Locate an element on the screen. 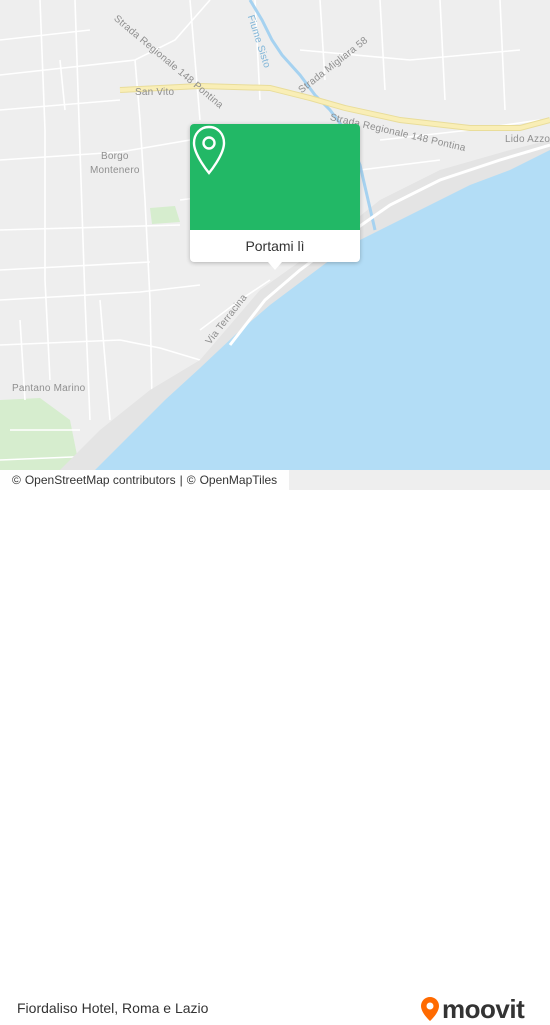 The width and height of the screenshot is (550, 1025). location-pin-icon is located at coordinates (209, 150).